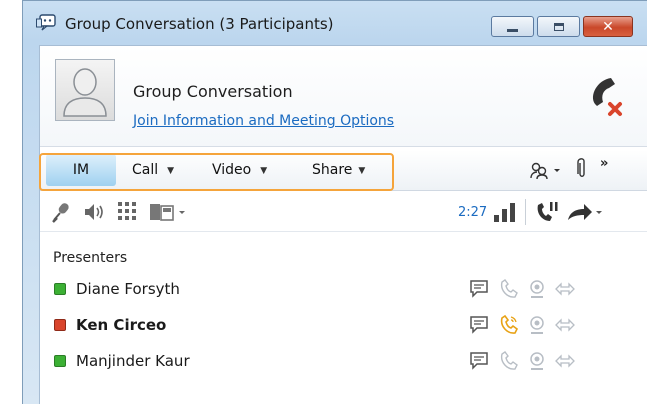 The image size is (647, 404). Describe the element at coordinates (547, 170) in the screenshot. I see `participants-menu-icon` at that location.